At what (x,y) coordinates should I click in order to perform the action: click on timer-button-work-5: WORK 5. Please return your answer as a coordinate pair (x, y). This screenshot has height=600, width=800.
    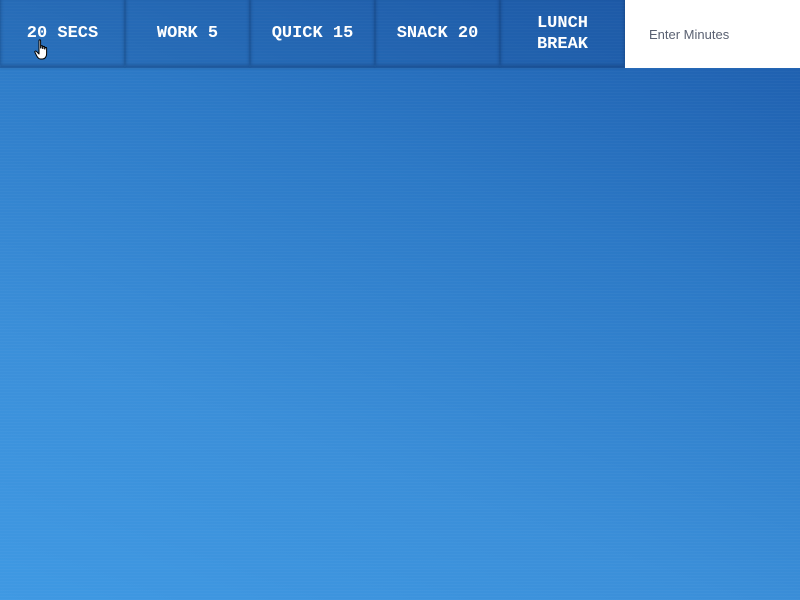
    Looking at the image, I should click on (187, 34).